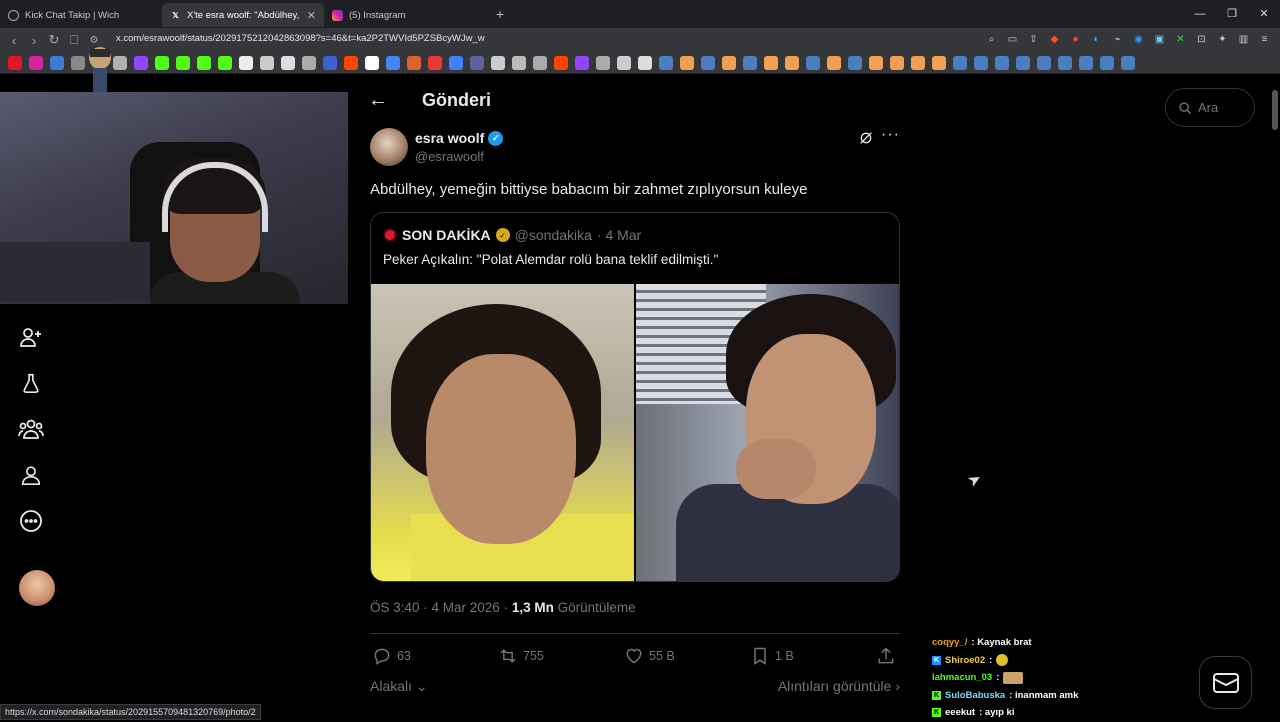 Image resolution: width=1280 pixels, height=722 pixels. Describe the element at coordinates (886, 656) in the screenshot. I see `share-button` at that location.